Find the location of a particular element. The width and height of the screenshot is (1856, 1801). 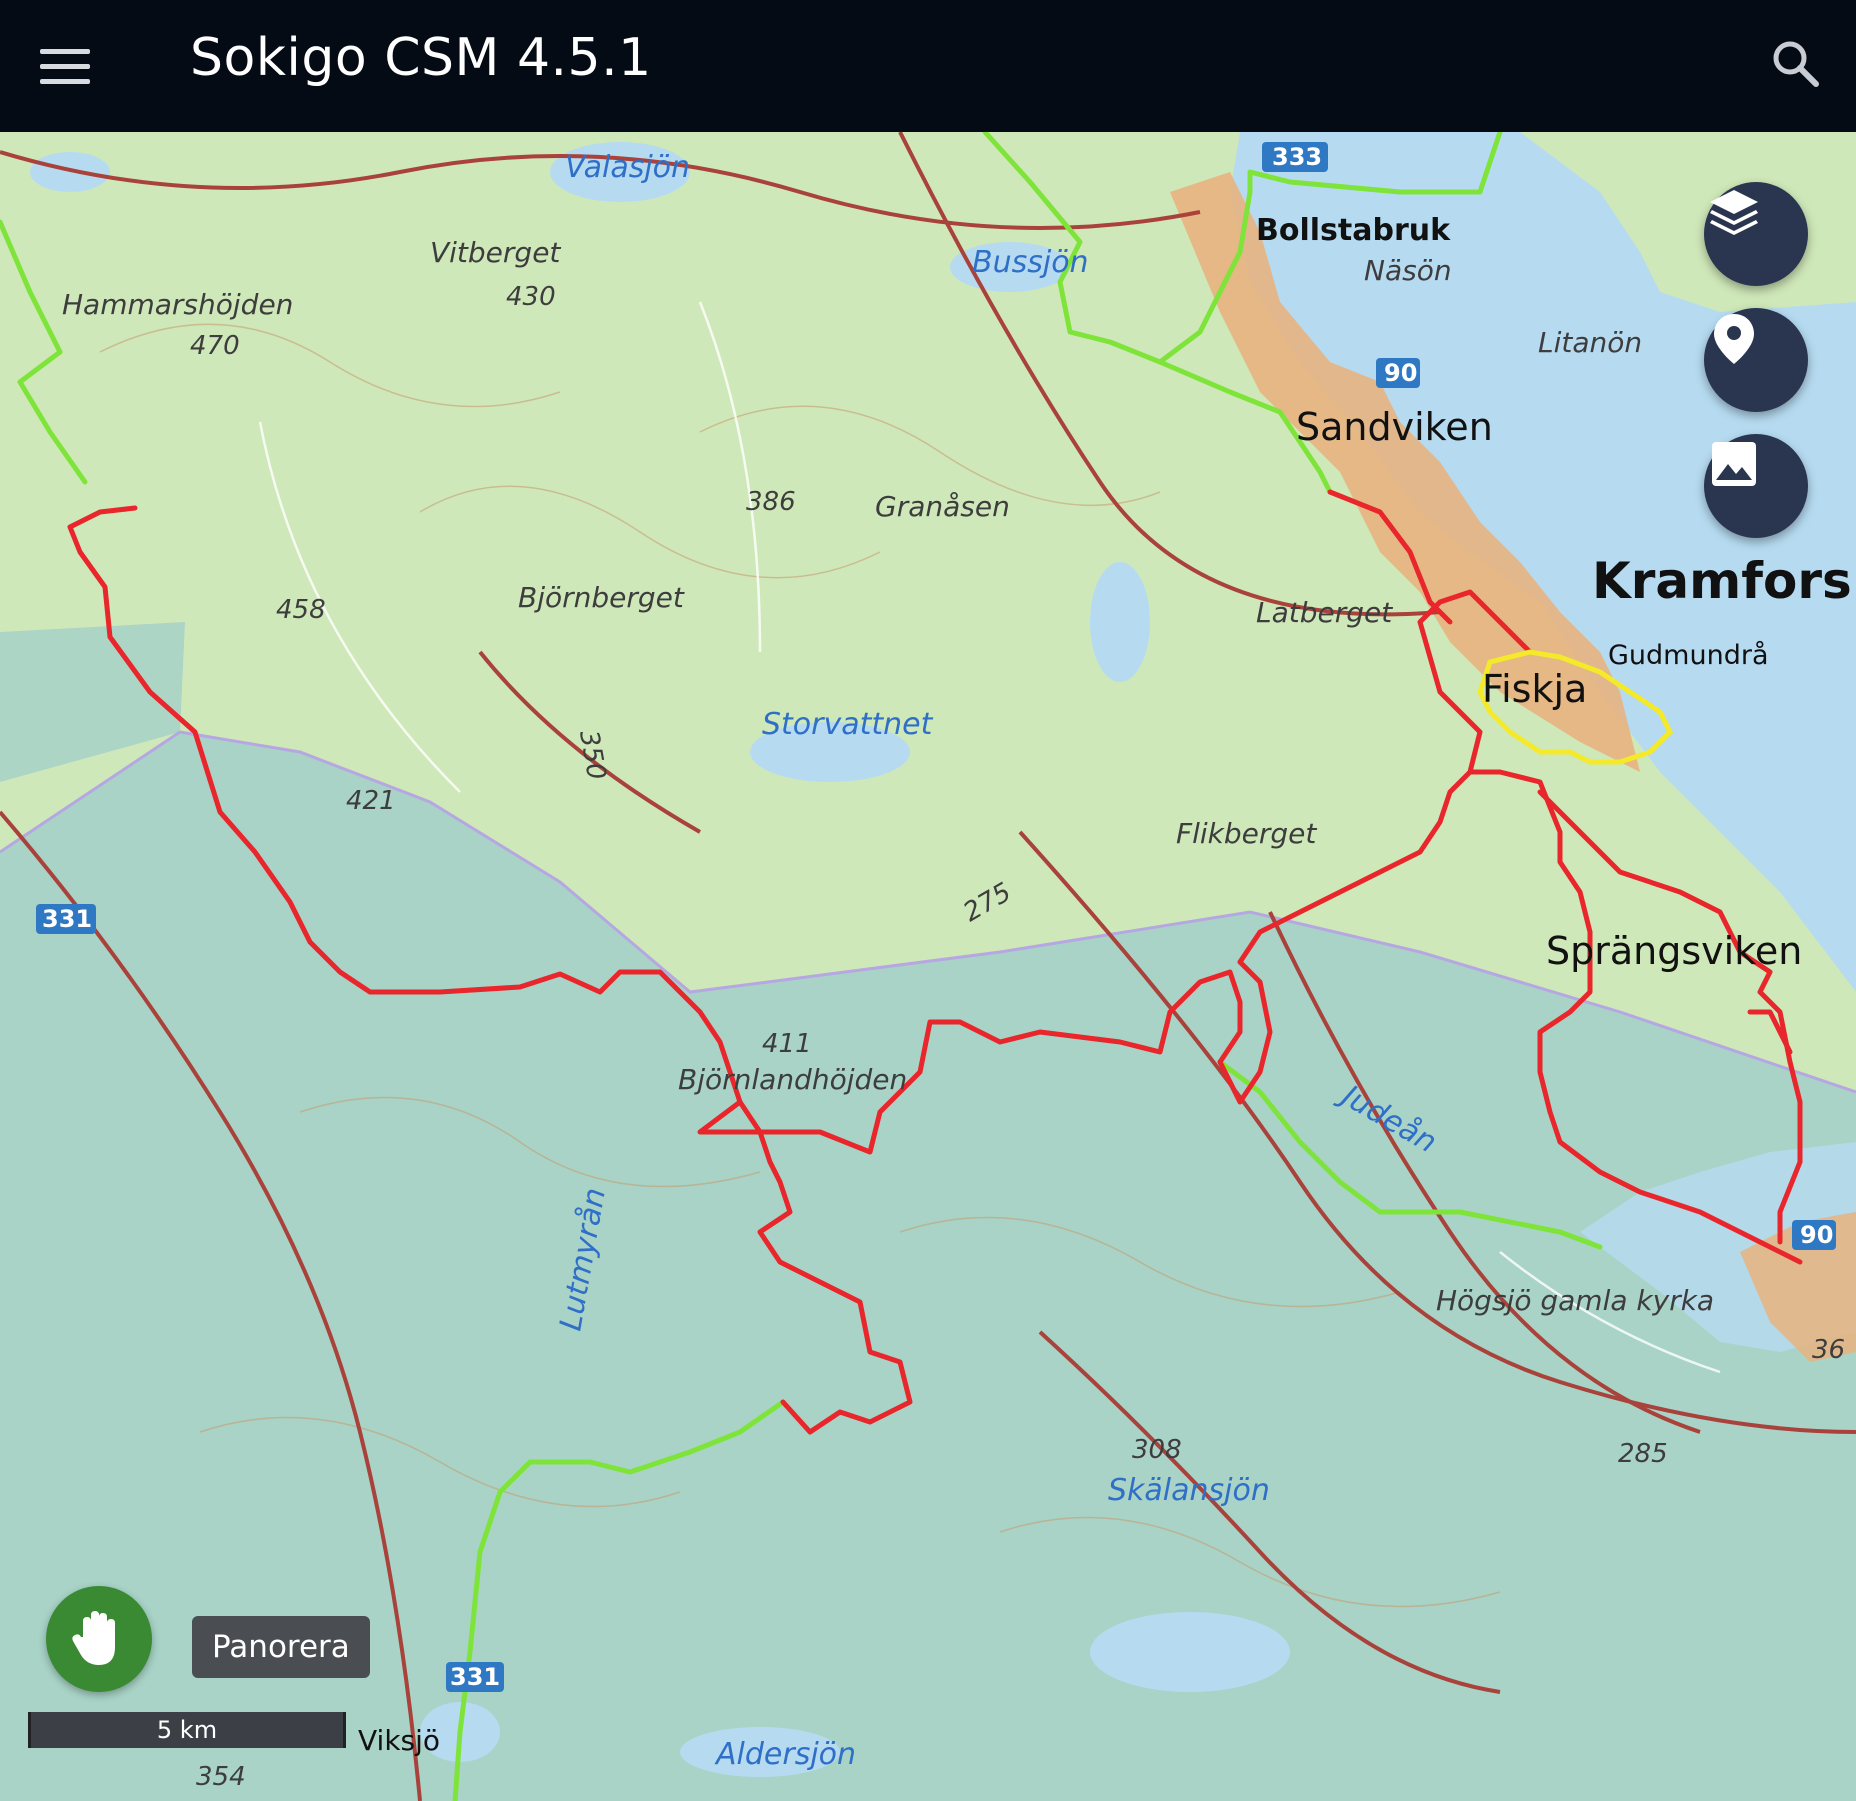

label-bjornlandhojden: Björnlandhöjden is located at coordinates (792, 1079).